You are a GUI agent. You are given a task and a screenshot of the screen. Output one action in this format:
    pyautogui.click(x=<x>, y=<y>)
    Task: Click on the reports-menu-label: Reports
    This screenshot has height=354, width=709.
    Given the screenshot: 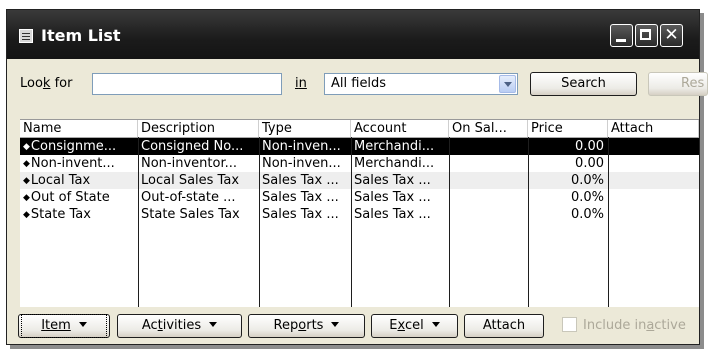 What is the action you would take?
    pyautogui.click(x=298, y=325)
    